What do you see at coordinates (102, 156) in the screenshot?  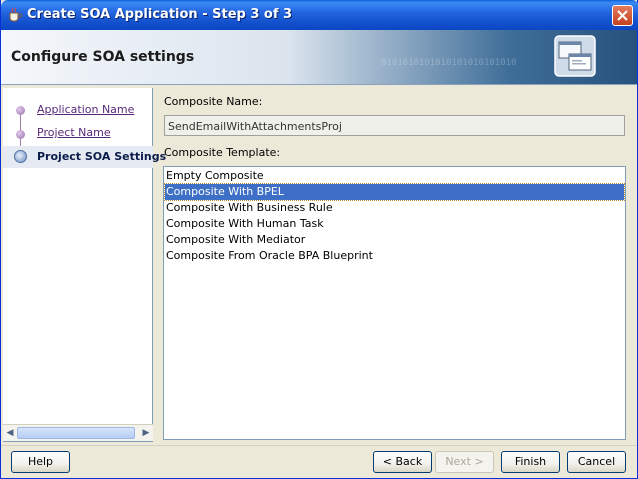 I see `nav-item-label: Project SOA Settings` at bounding box center [102, 156].